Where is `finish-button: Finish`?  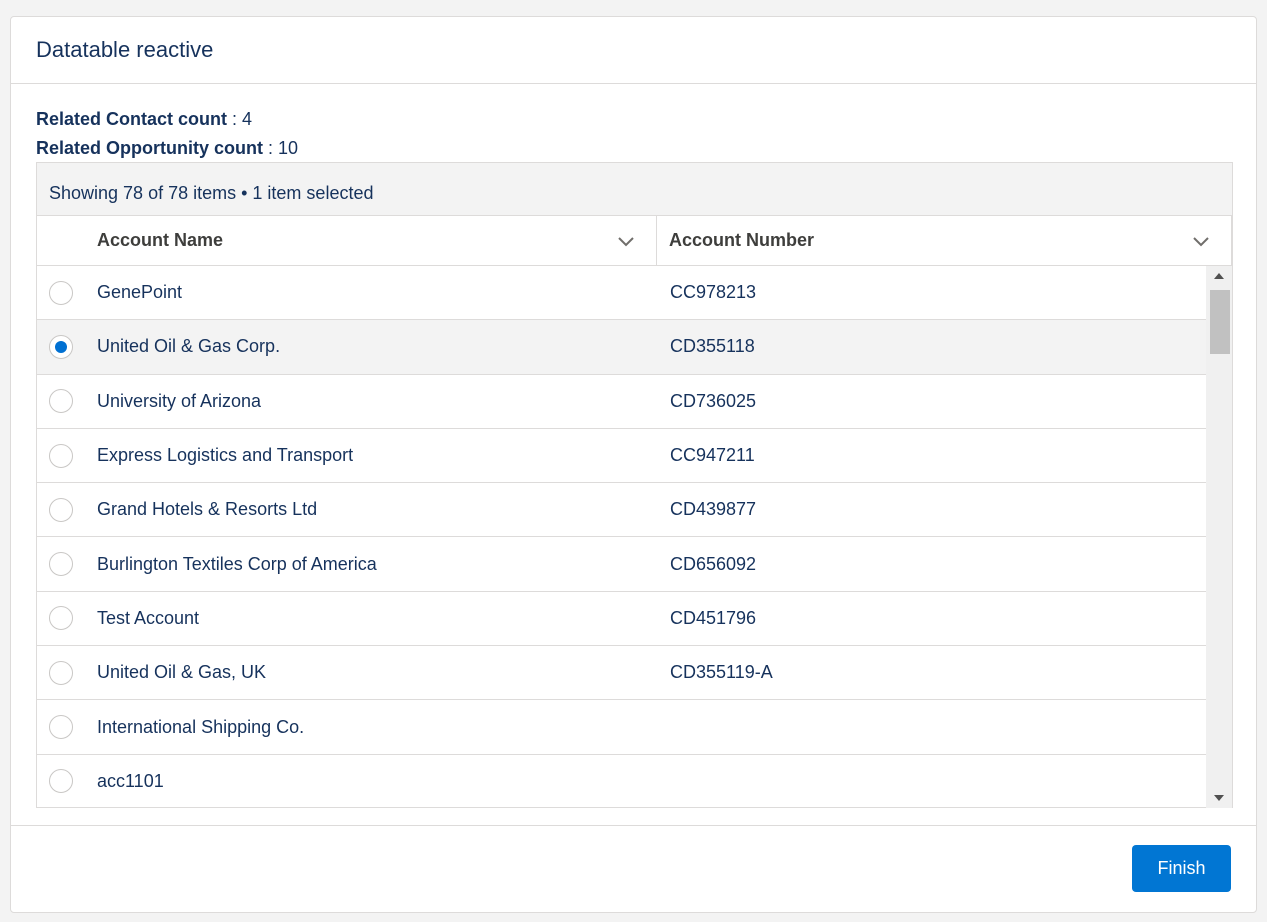
finish-button: Finish is located at coordinates (1181, 868).